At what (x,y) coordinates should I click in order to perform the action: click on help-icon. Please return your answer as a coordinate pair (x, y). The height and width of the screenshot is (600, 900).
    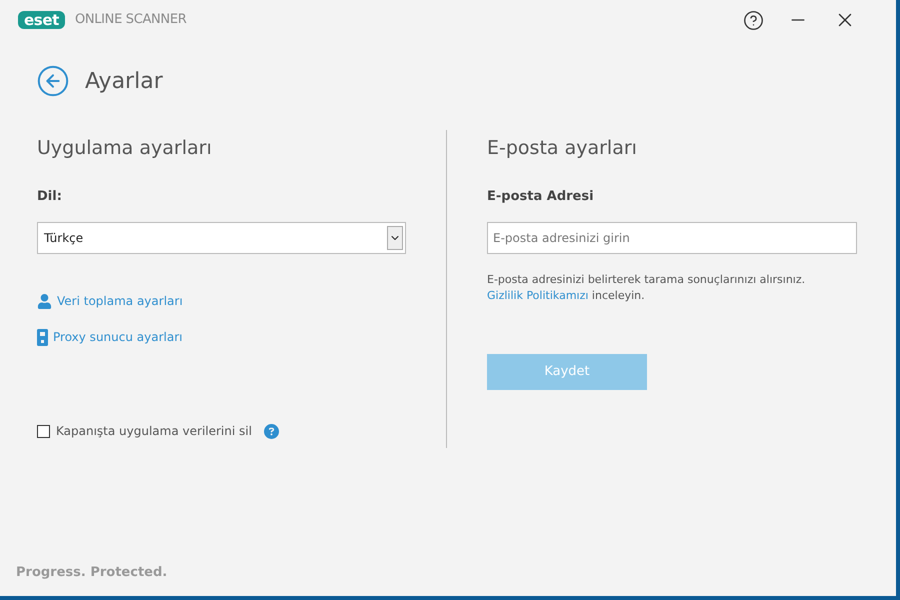
    Looking at the image, I should click on (753, 20).